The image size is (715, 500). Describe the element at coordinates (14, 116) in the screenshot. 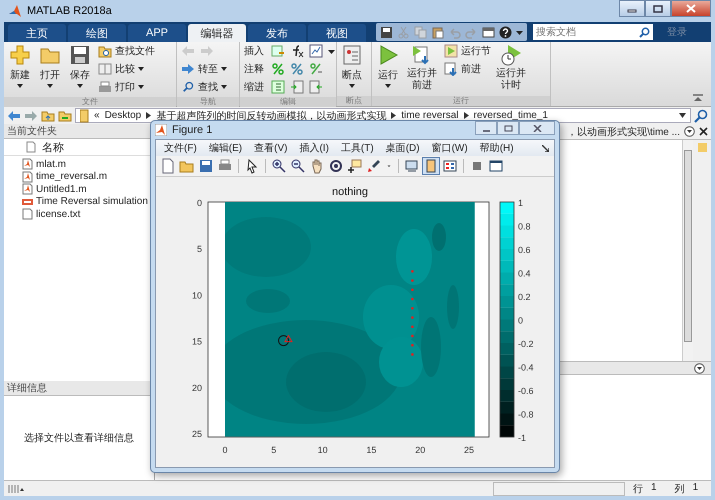

I see `back-arrow-icon` at that location.